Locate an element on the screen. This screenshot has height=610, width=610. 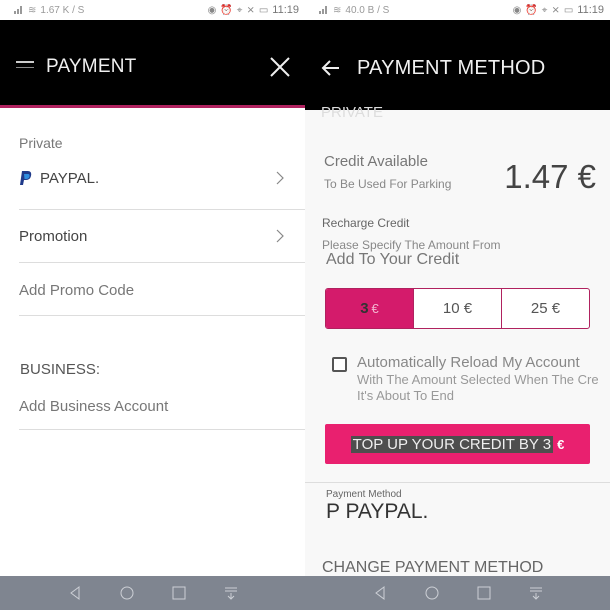
auto-reload-label: Automatically Reload My Account is located at coordinates (468, 362).